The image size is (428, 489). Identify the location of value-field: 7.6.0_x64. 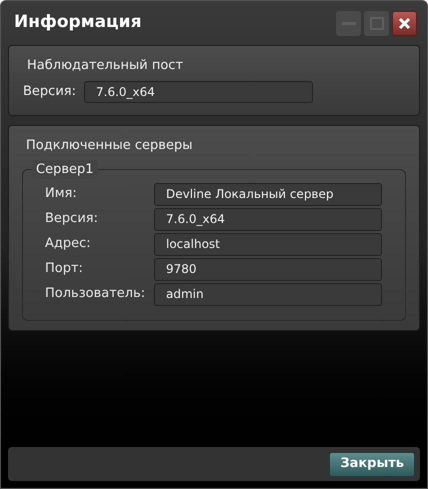
(268, 219).